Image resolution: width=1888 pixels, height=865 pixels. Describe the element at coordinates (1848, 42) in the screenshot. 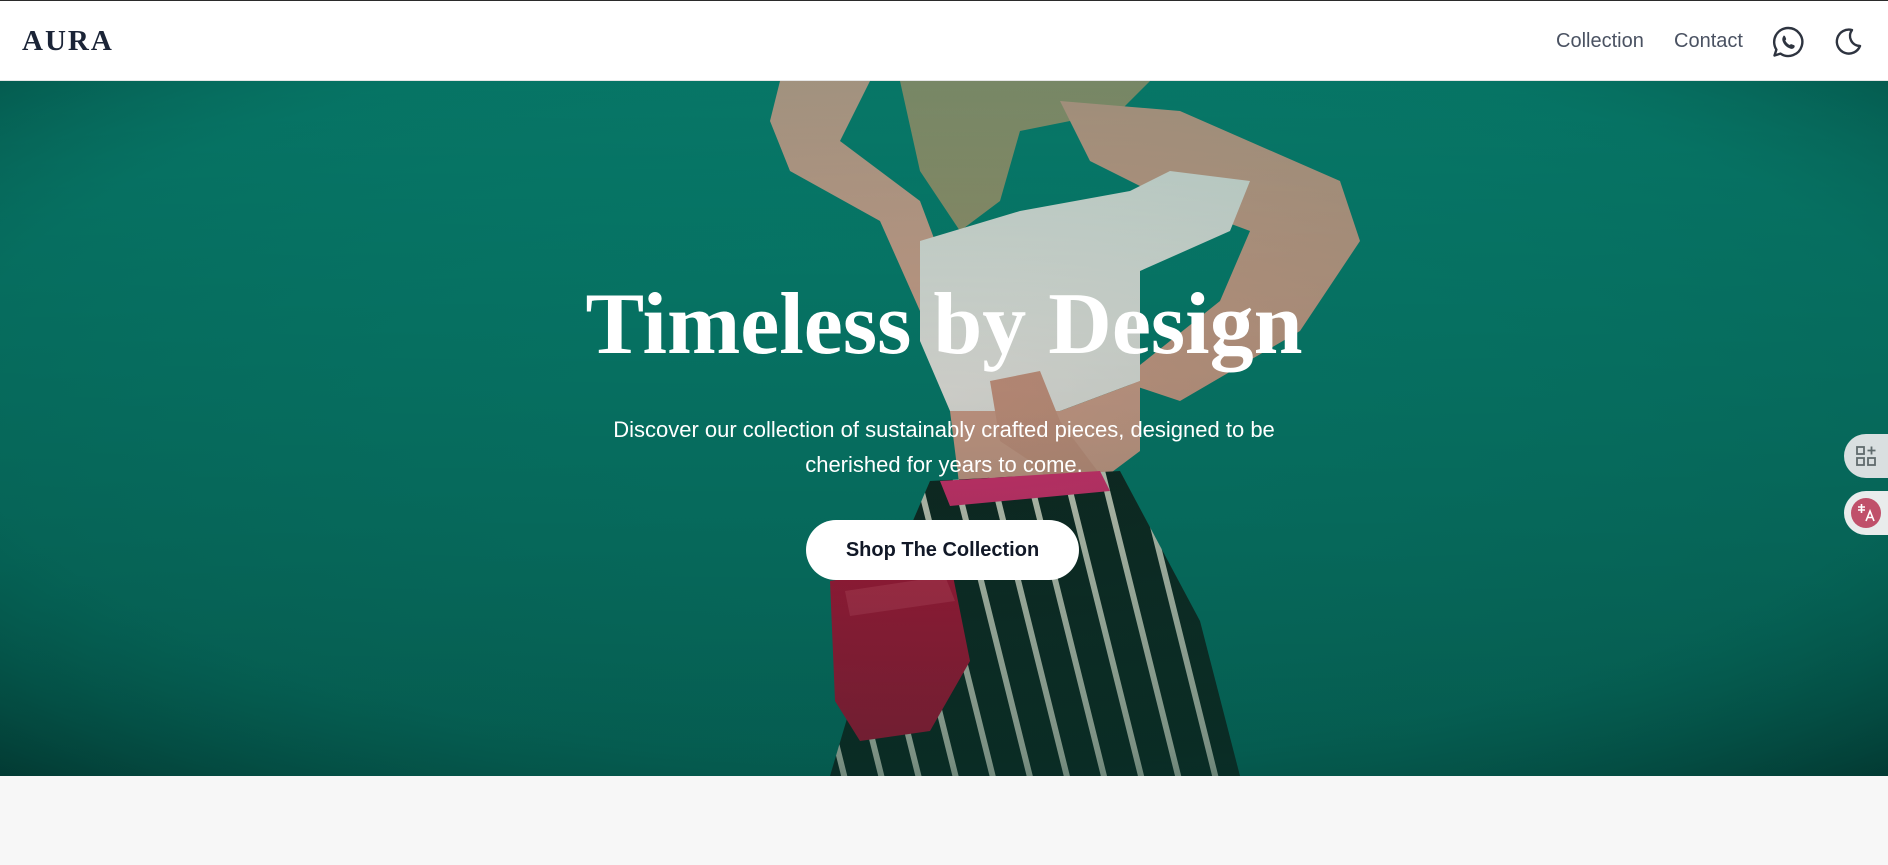

I see `moon-icon` at that location.